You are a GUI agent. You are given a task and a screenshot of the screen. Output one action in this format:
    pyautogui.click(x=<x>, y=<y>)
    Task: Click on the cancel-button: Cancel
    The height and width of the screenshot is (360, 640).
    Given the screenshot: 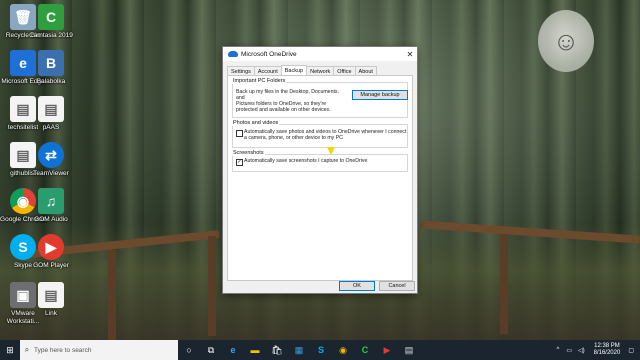 What is the action you would take?
    pyautogui.click(x=397, y=286)
    